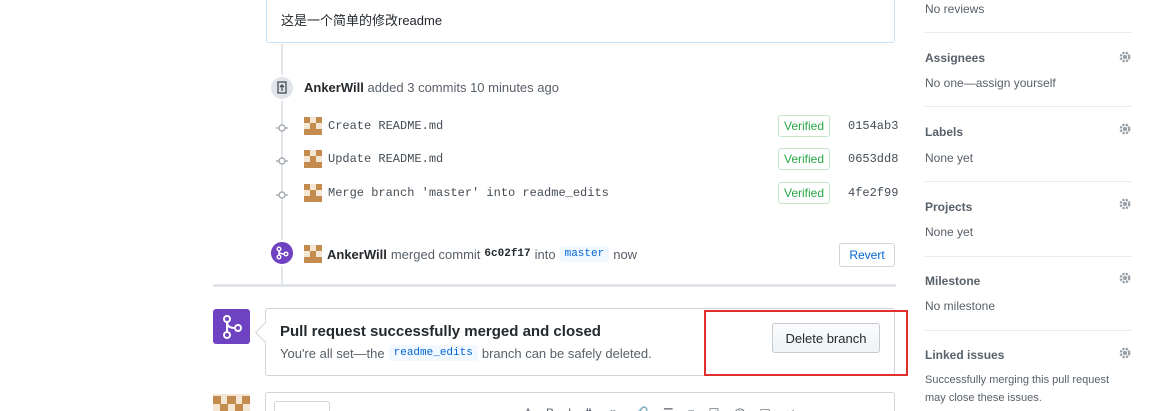 The height and width of the screenshot is (411, 1157). I want to click on sidebar-assignees: Assignees No one—assign yourself, so click(1028, 70).